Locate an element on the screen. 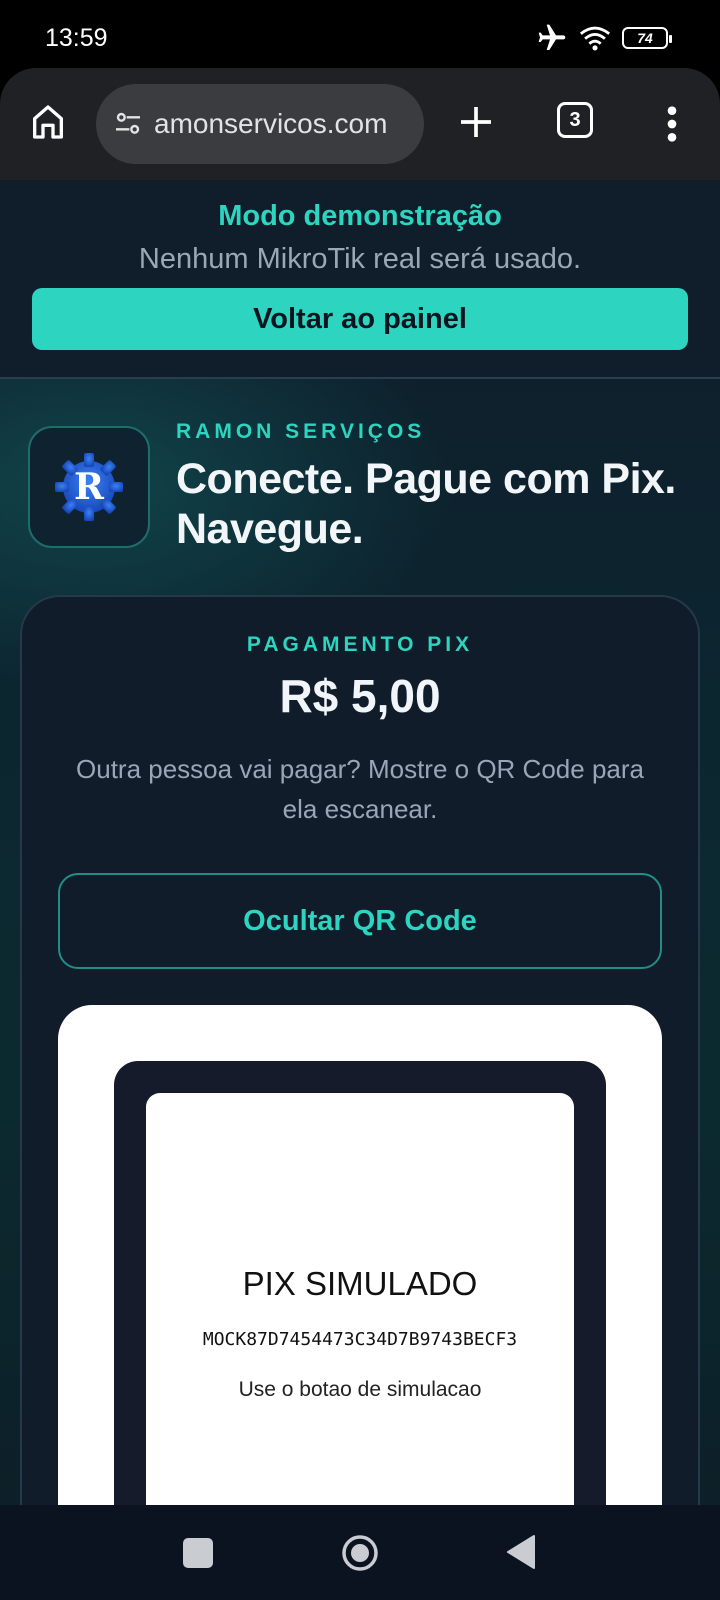  qr-code-text: MOCK87D7454473C34D7B9743BECF3 is located at coordinates (360, 1339).